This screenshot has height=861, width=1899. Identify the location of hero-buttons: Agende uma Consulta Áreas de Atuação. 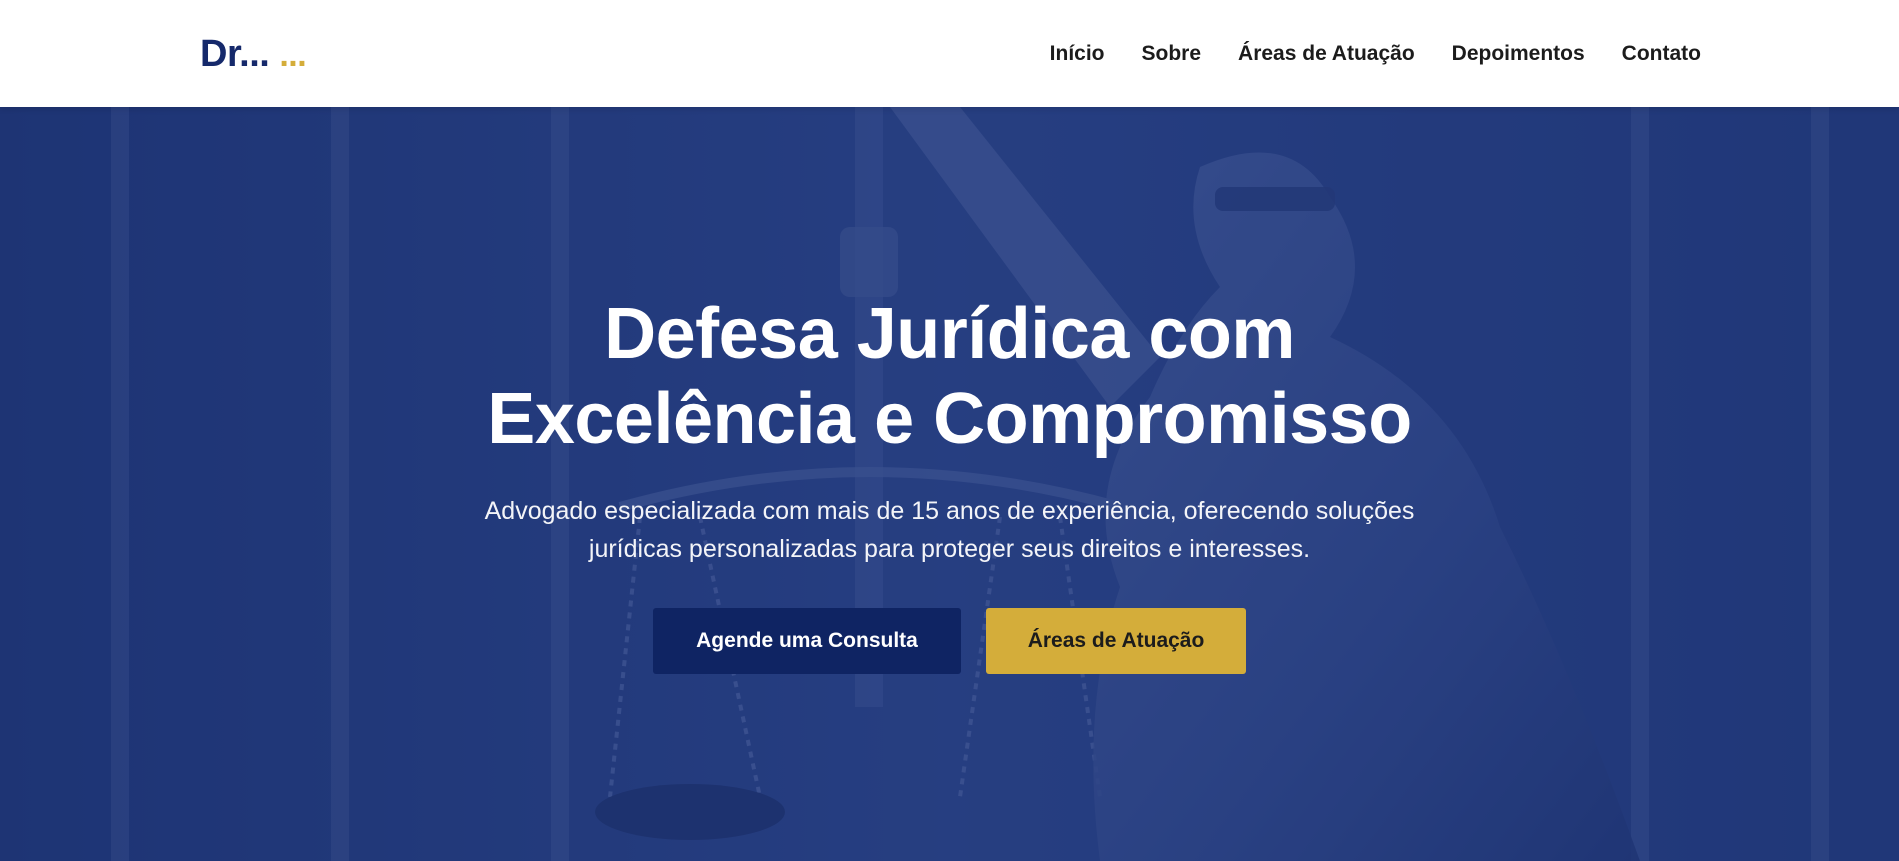
(949, 641).